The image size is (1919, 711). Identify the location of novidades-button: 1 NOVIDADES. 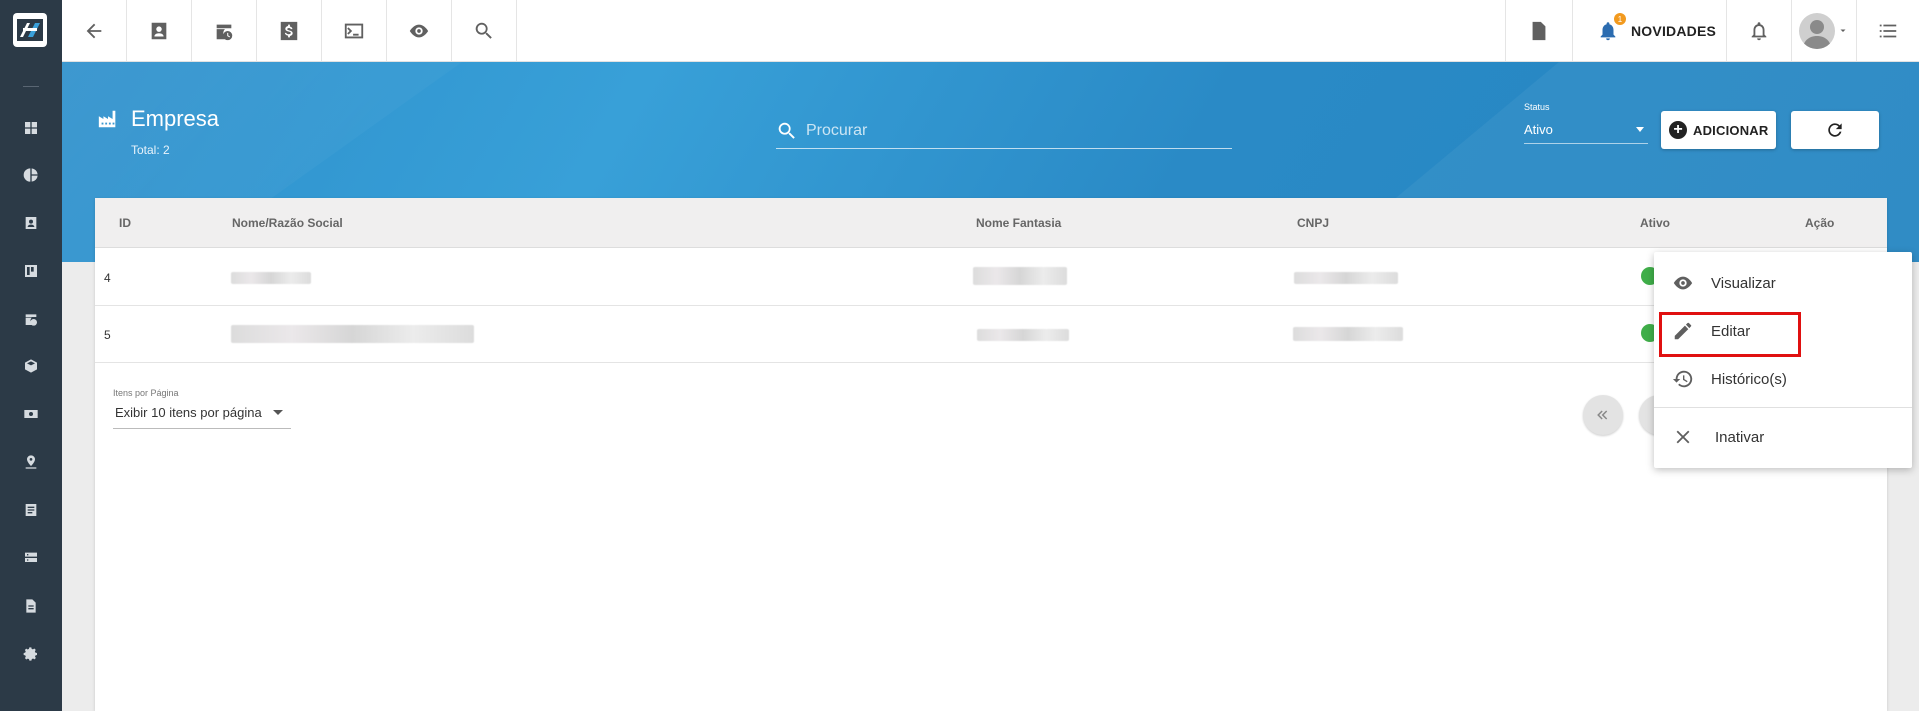
(1649, 30).